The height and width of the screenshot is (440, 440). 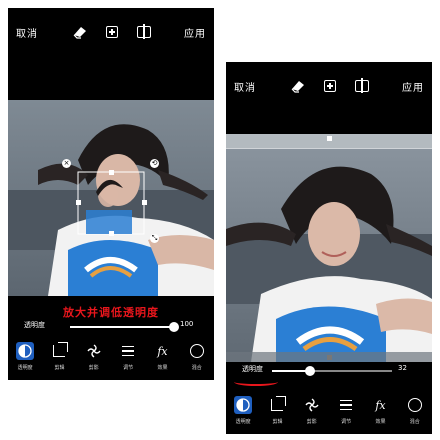 What do you see at coordinates (154, 163) in the screenshot?
I see `flip-icon: ⟲` at bounding box center [154, 163].